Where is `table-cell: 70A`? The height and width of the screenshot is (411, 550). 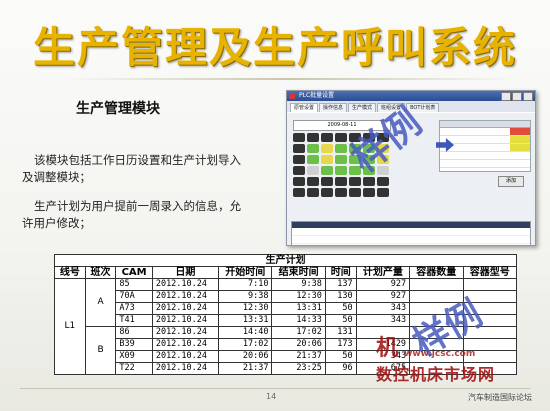
table-cell: 70A is located at coordinates (134, 296).